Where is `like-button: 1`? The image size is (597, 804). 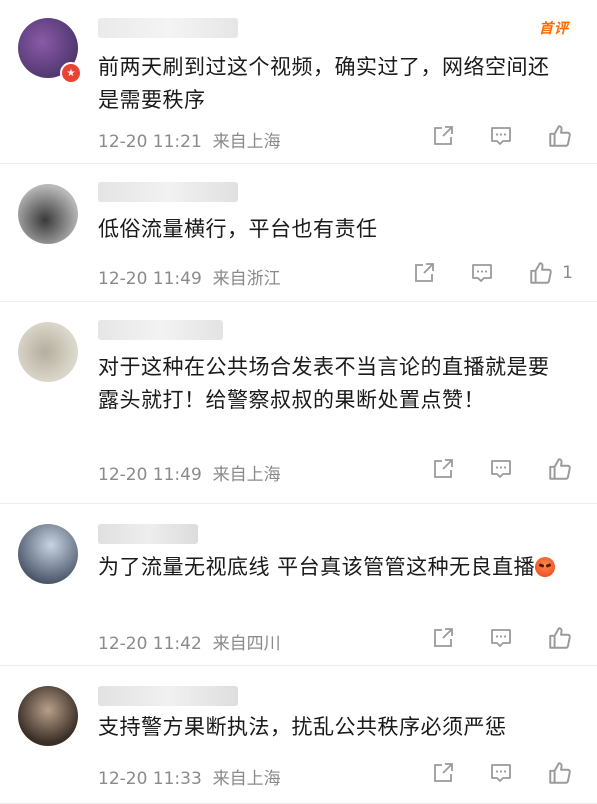
like-button: 1 is located at coordinates (550, 273).